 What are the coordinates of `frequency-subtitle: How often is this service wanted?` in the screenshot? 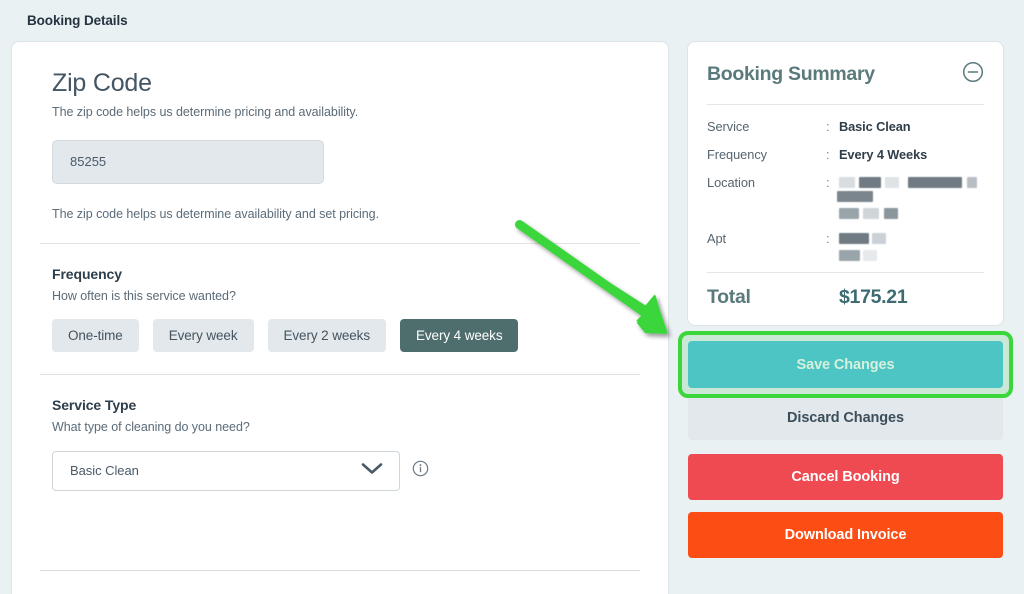 It's located at (144, 295).